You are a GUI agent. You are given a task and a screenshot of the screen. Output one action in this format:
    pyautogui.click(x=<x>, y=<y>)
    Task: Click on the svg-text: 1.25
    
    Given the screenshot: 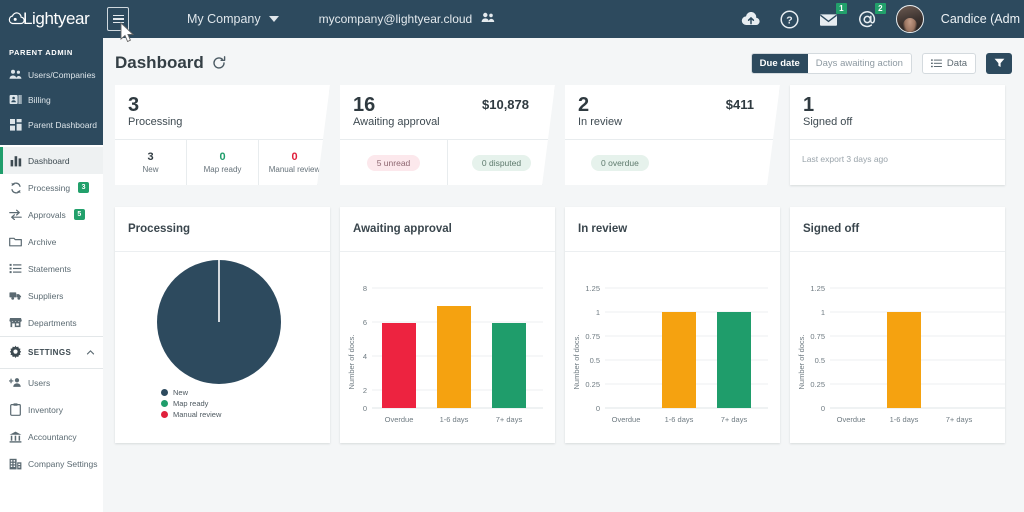 What is the action you would take?
    pyautogui.click(x=592, y=288)
    